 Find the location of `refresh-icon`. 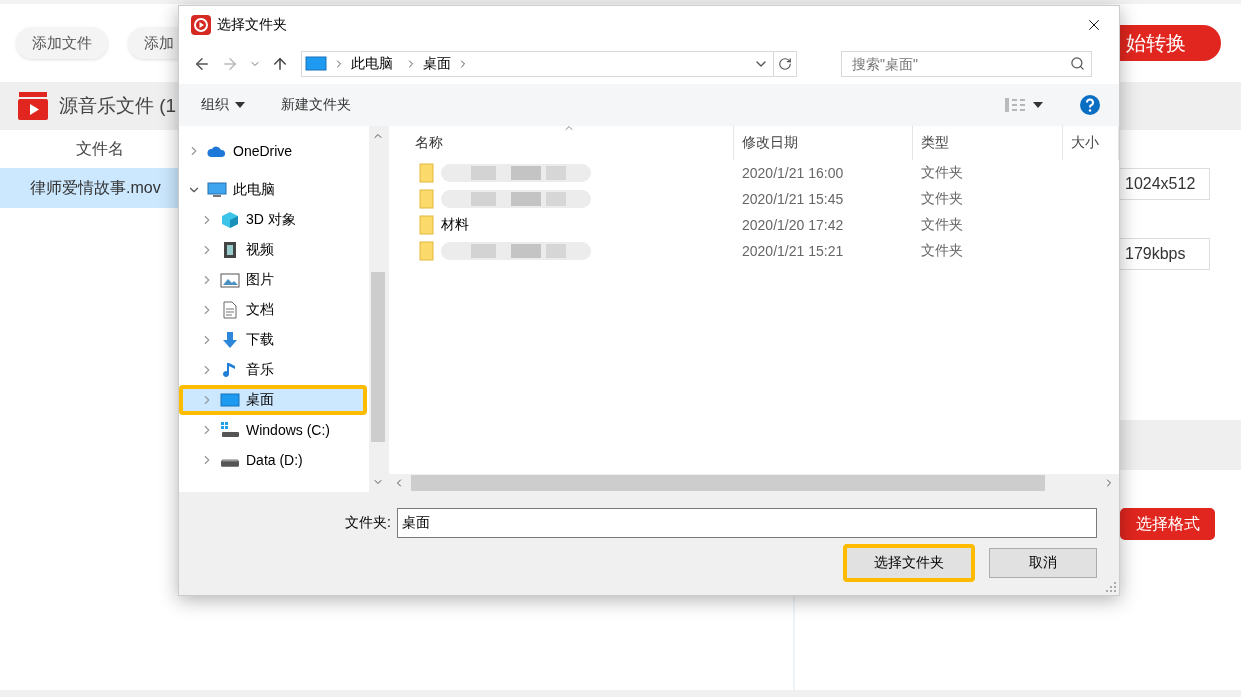

refresh-icon is located at coordinates (785, 64).